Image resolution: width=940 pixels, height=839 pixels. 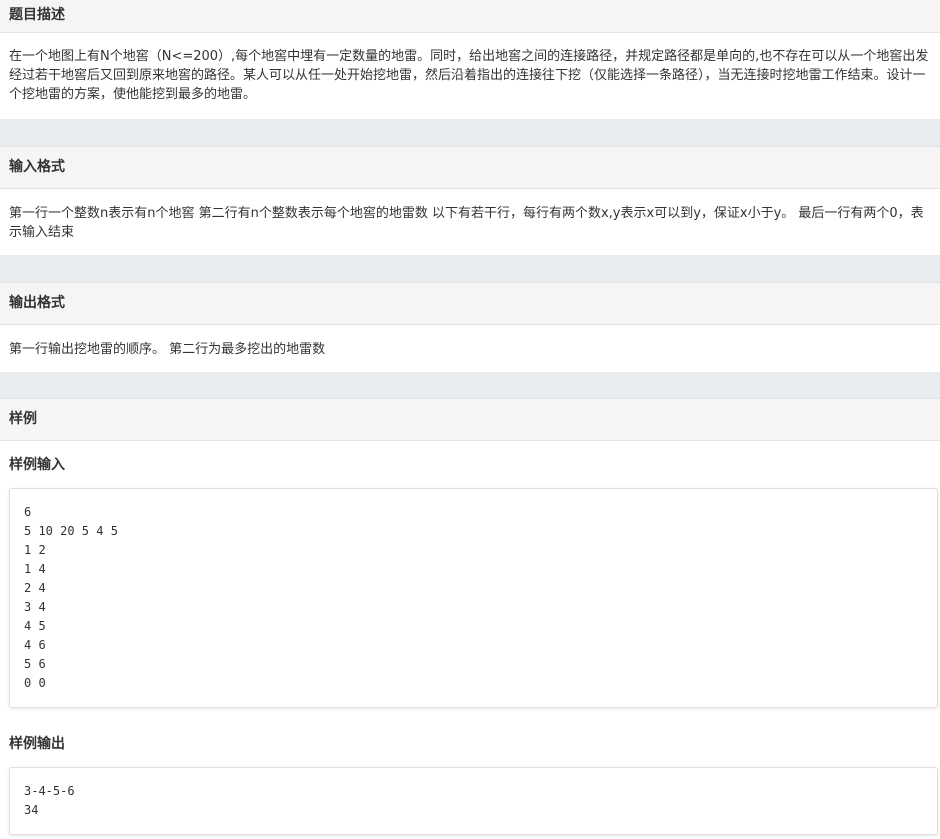 I want to click on output-format-title: 输出格式, so click(x=37, y=303).